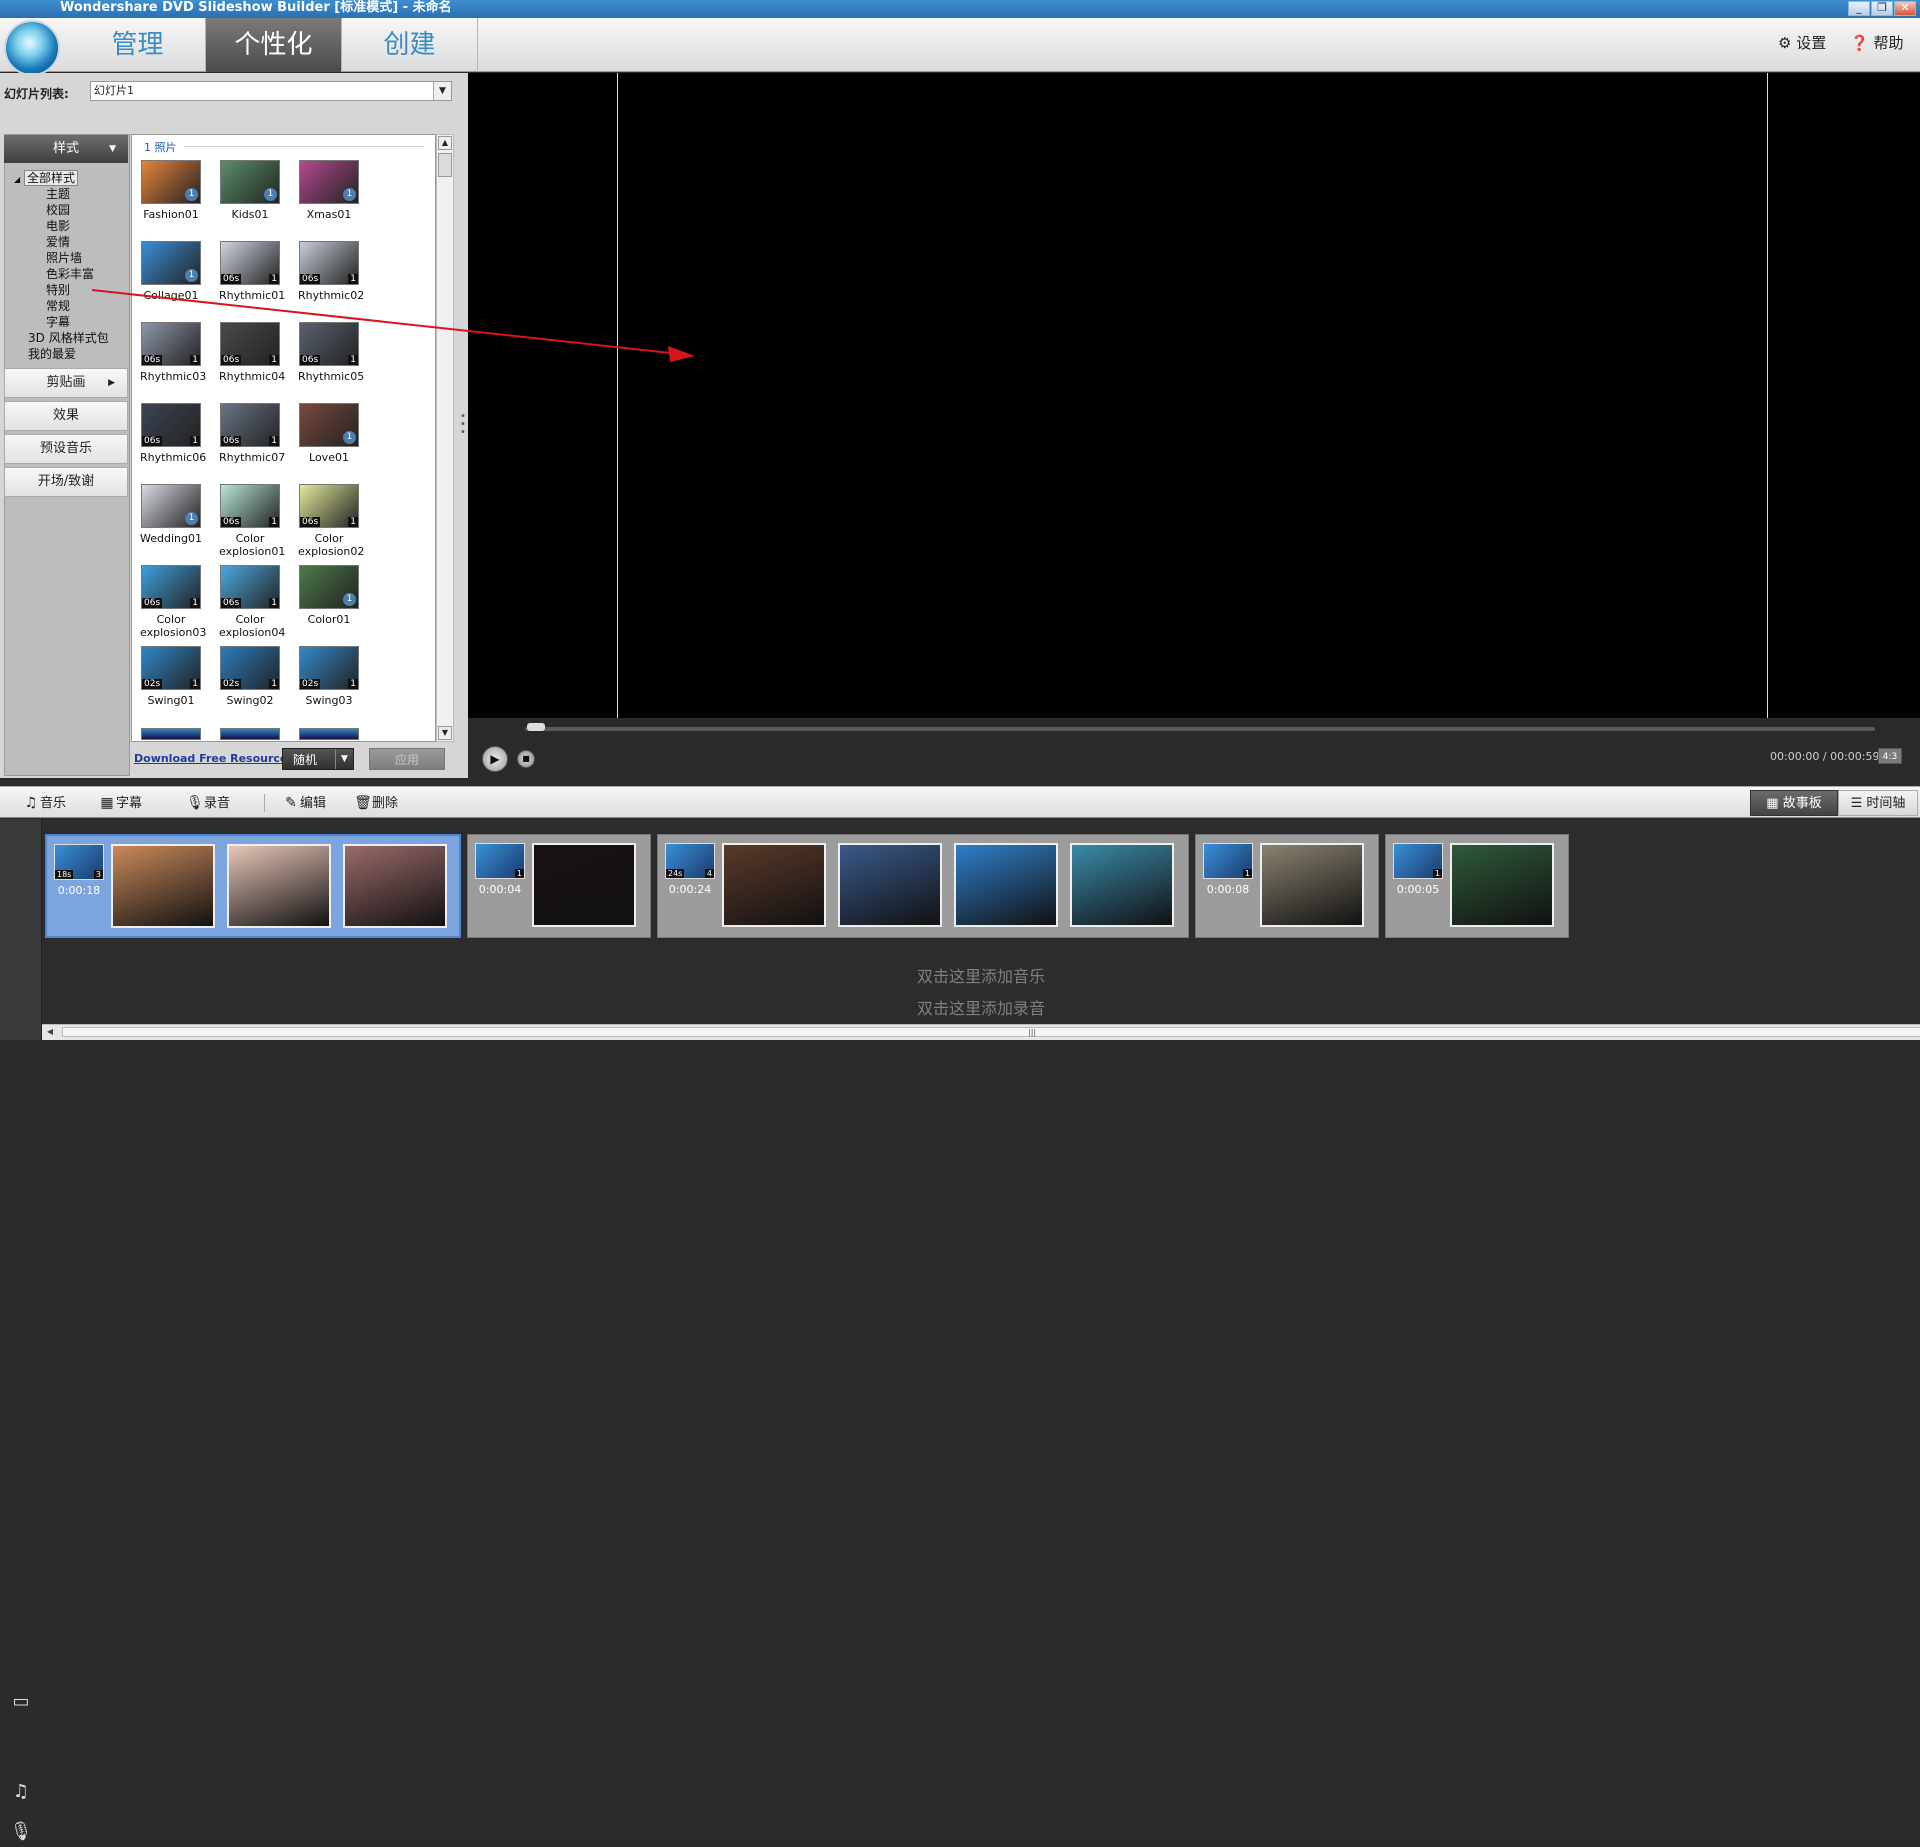  What do you see at coordinates (329, 595) in the screenshot?
I see `style-thumb: 1 Color01` at bounding box center [329, 595].